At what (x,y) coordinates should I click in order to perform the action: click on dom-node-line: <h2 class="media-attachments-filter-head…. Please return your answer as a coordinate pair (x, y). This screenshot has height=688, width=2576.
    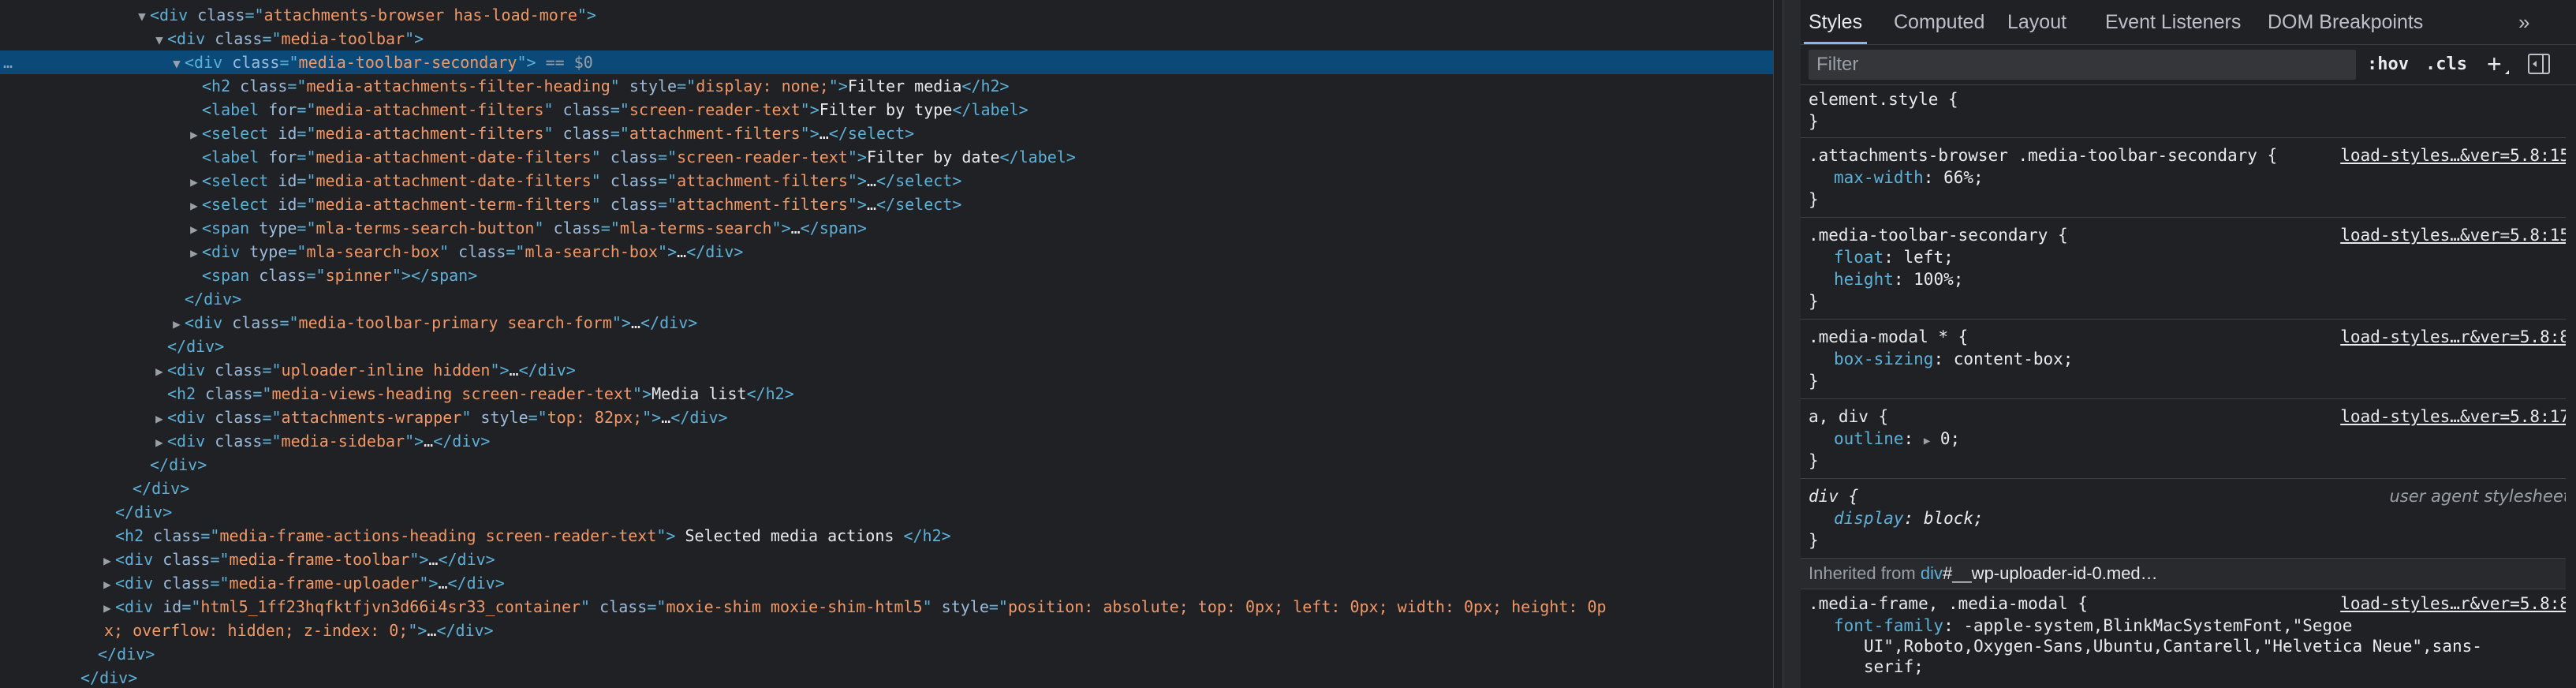
    Looking at the image, I should click on (886, 86).